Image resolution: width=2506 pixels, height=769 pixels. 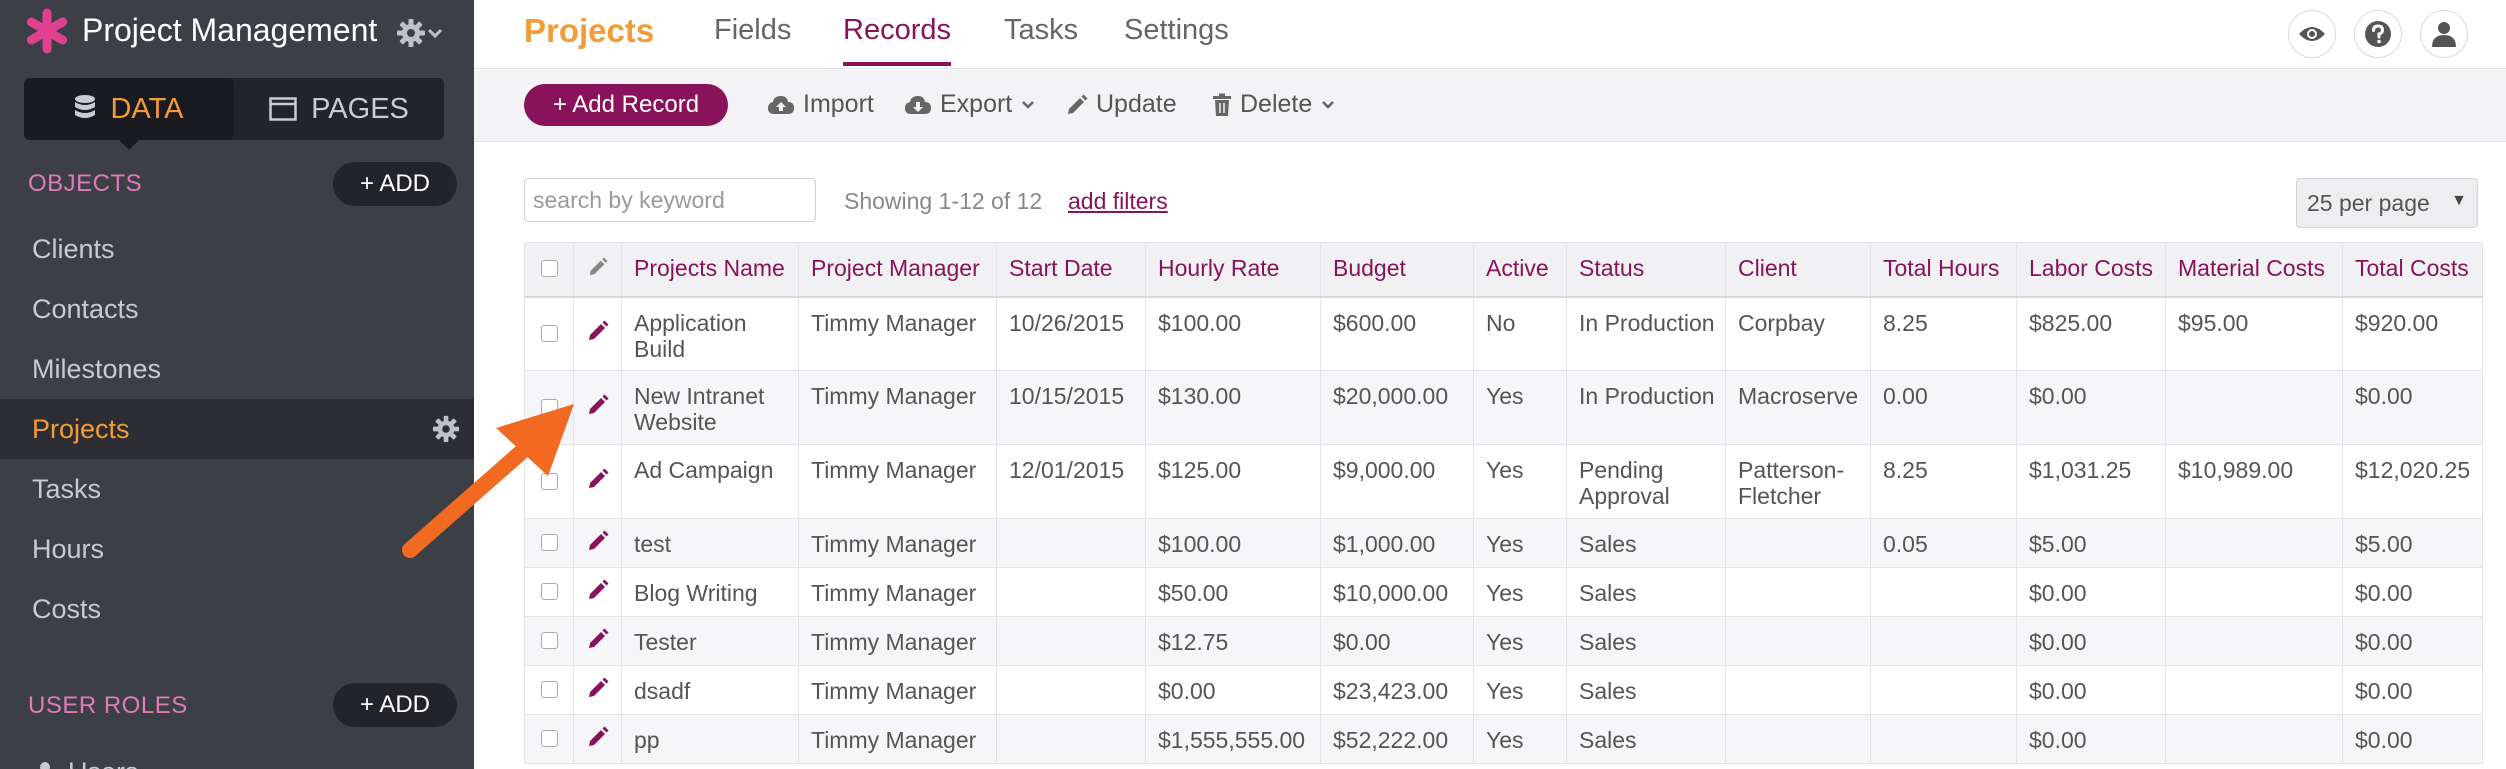 What do you see at coordinates (1233, 641) in the screenshot?
I see `cell-hourly-rate: $12.75` at bounding box center [1233, 641].